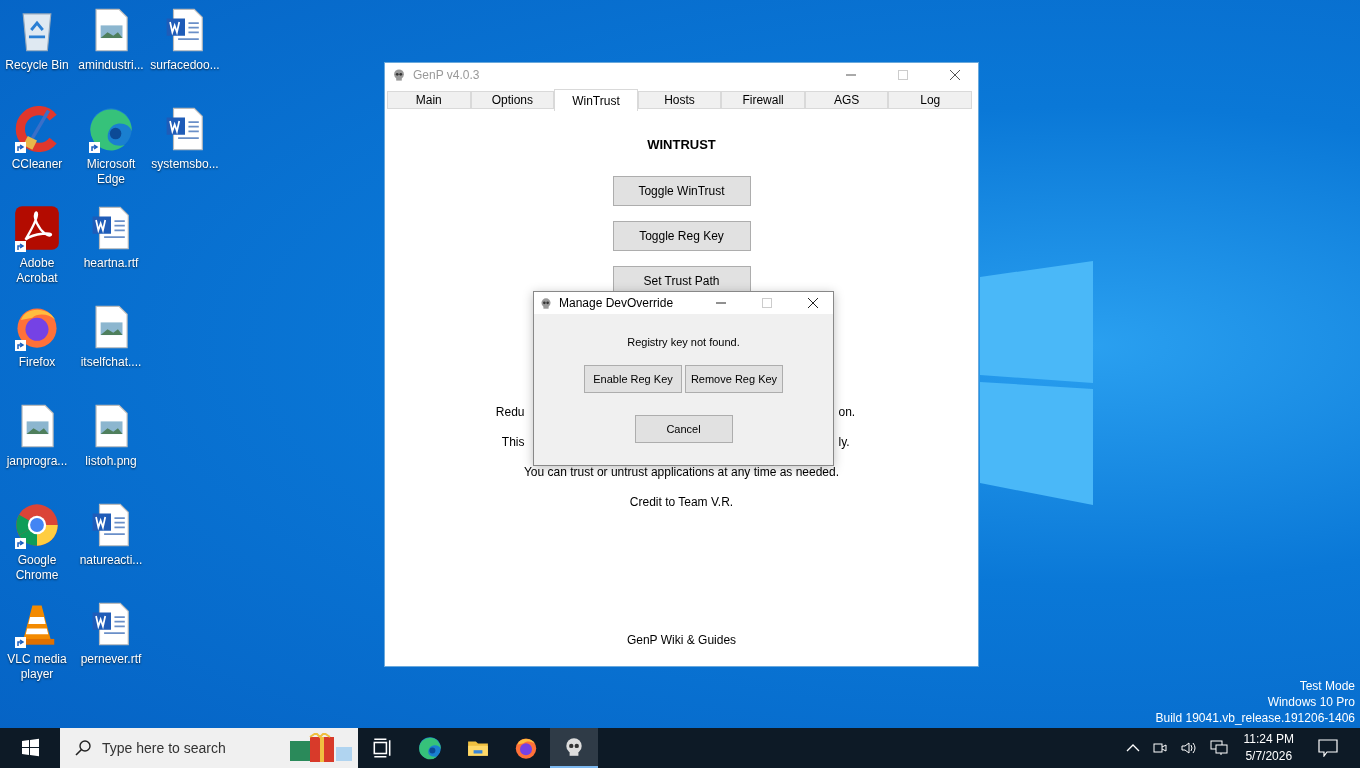 The width and height of the screenshot is (1360, 768). Describe the element at coordinates (681, 502) in the screenshot. I see `description-text: Credit to Team V.R.` at that location.